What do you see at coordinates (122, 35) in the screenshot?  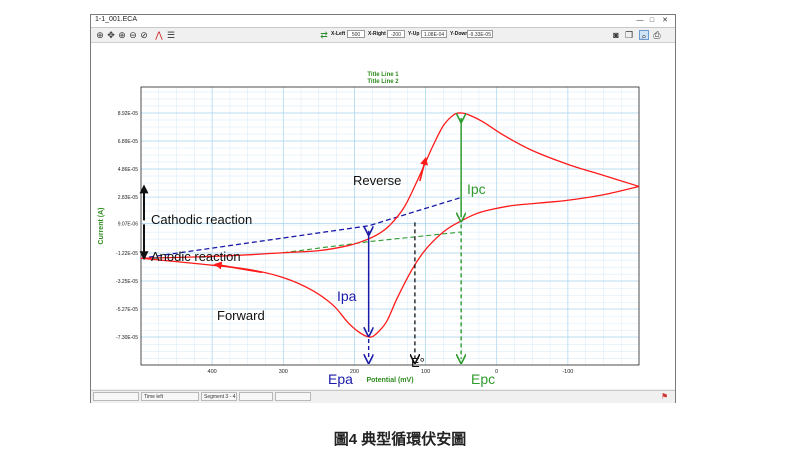 I see `zoom-area-icon: ⊕` at bounding box center [122, 35].